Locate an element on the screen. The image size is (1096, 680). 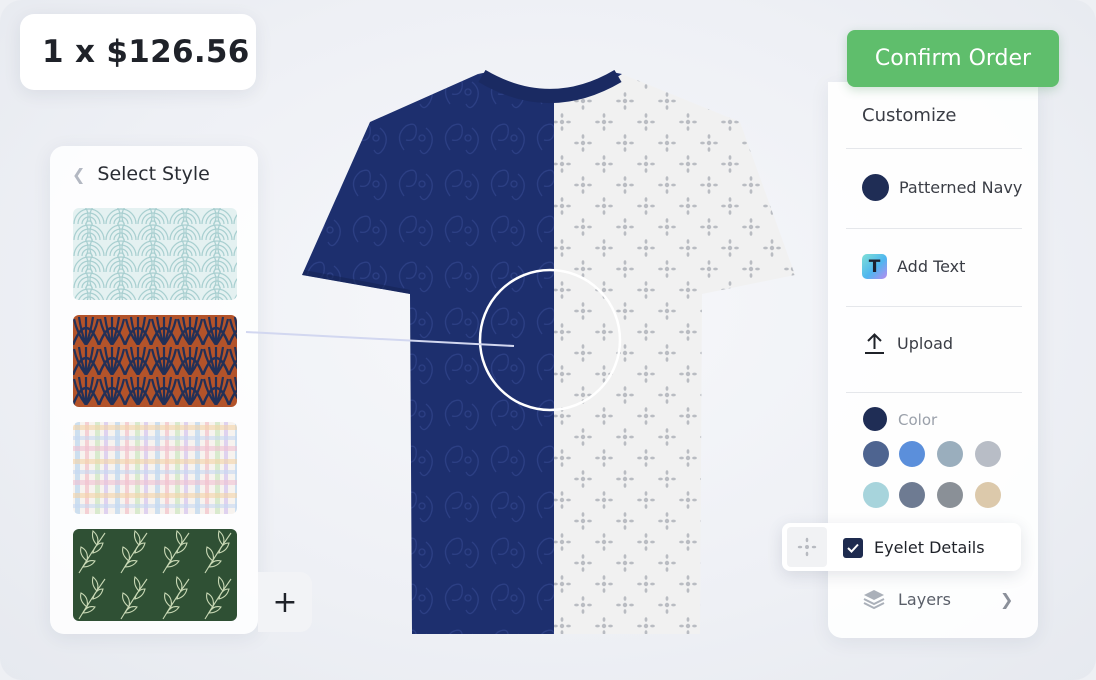
seigaiha-waves-pattern is located at coordinates (155, 254).